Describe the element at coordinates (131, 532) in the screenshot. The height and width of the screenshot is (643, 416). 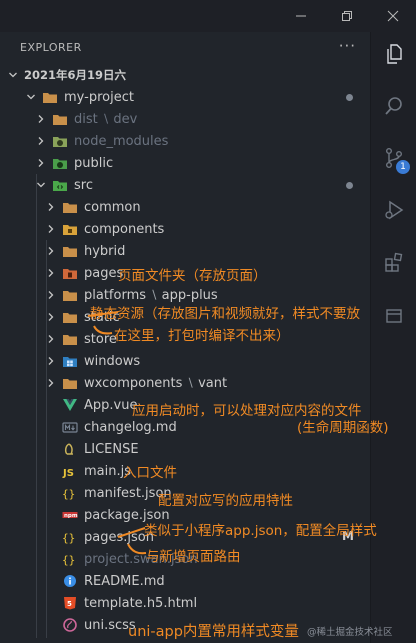
I see `annotation-arrow-pages-json` at that location.